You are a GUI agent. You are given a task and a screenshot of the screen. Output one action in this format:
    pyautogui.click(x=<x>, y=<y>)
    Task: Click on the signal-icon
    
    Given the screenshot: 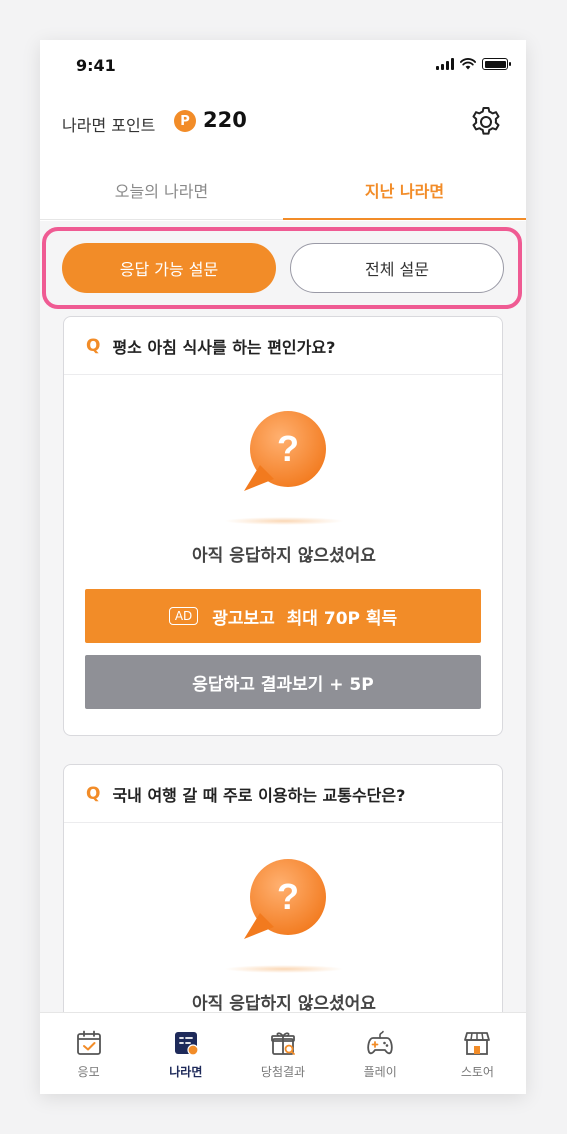 What is the action you would take?
    pyautogui.click(x=445, y=64)
    